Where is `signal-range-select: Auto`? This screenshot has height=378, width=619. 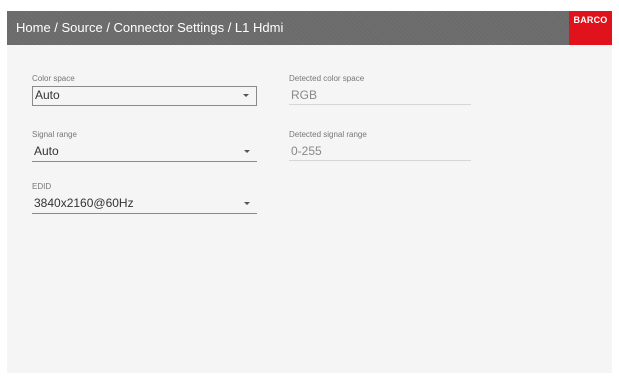
signal-range-select: Auto is located at coordinates (144, 152).